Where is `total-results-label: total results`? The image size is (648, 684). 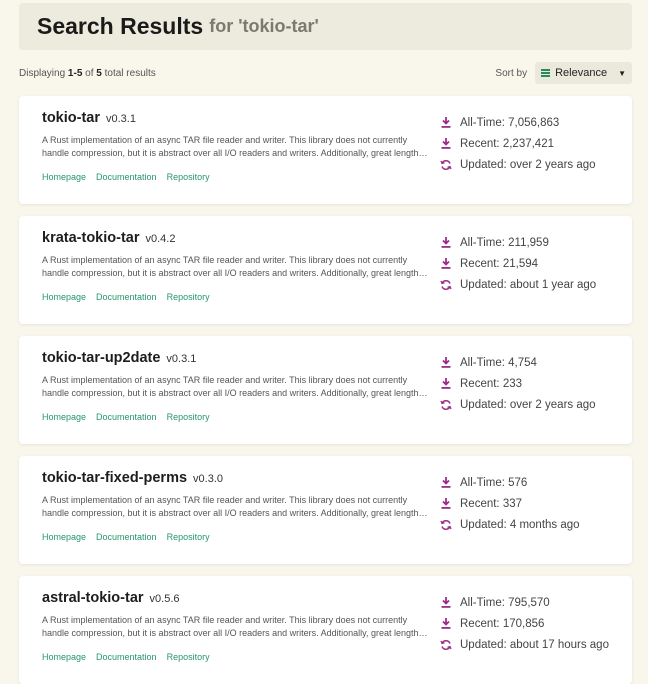 total-results-label: total results is located at coordinates (128, 73).